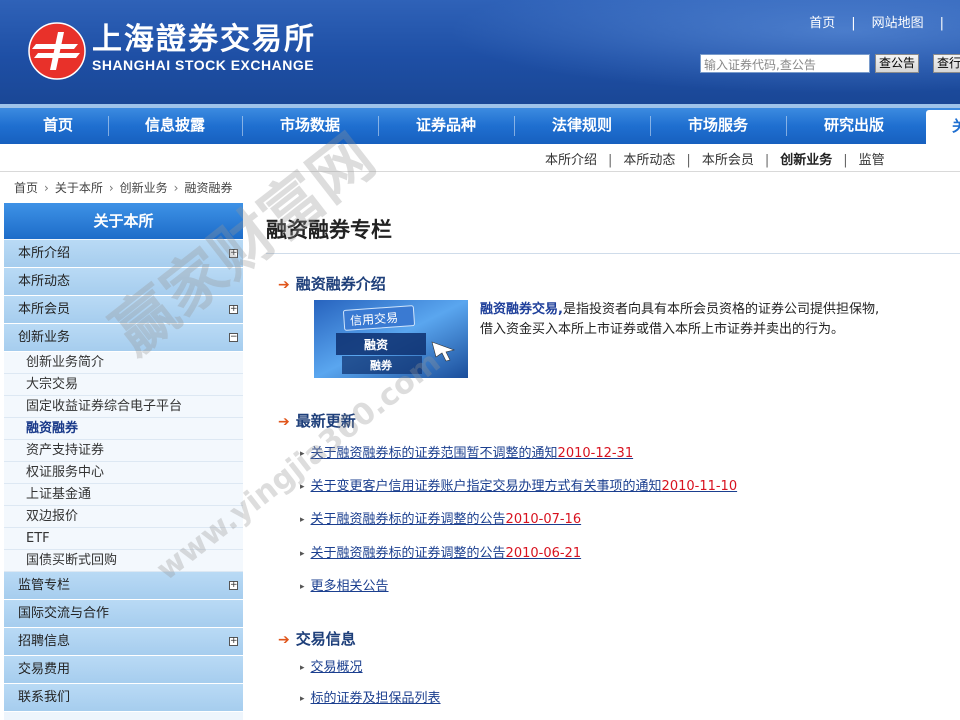 The width and height of the screenshot is (960, 720). What do you see at coordinates (123, 586) in the screenshot?
I see `sidebar-item-supervision: 监管专栏 +` at bounding box center [123, 586].